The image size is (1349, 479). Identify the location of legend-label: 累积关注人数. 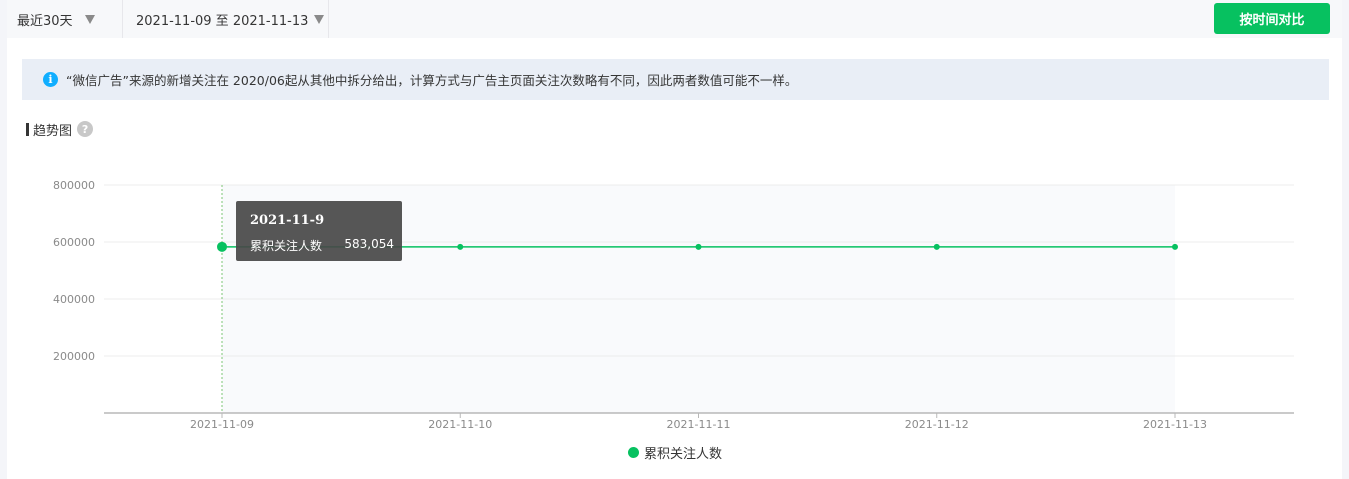
(683, 454).